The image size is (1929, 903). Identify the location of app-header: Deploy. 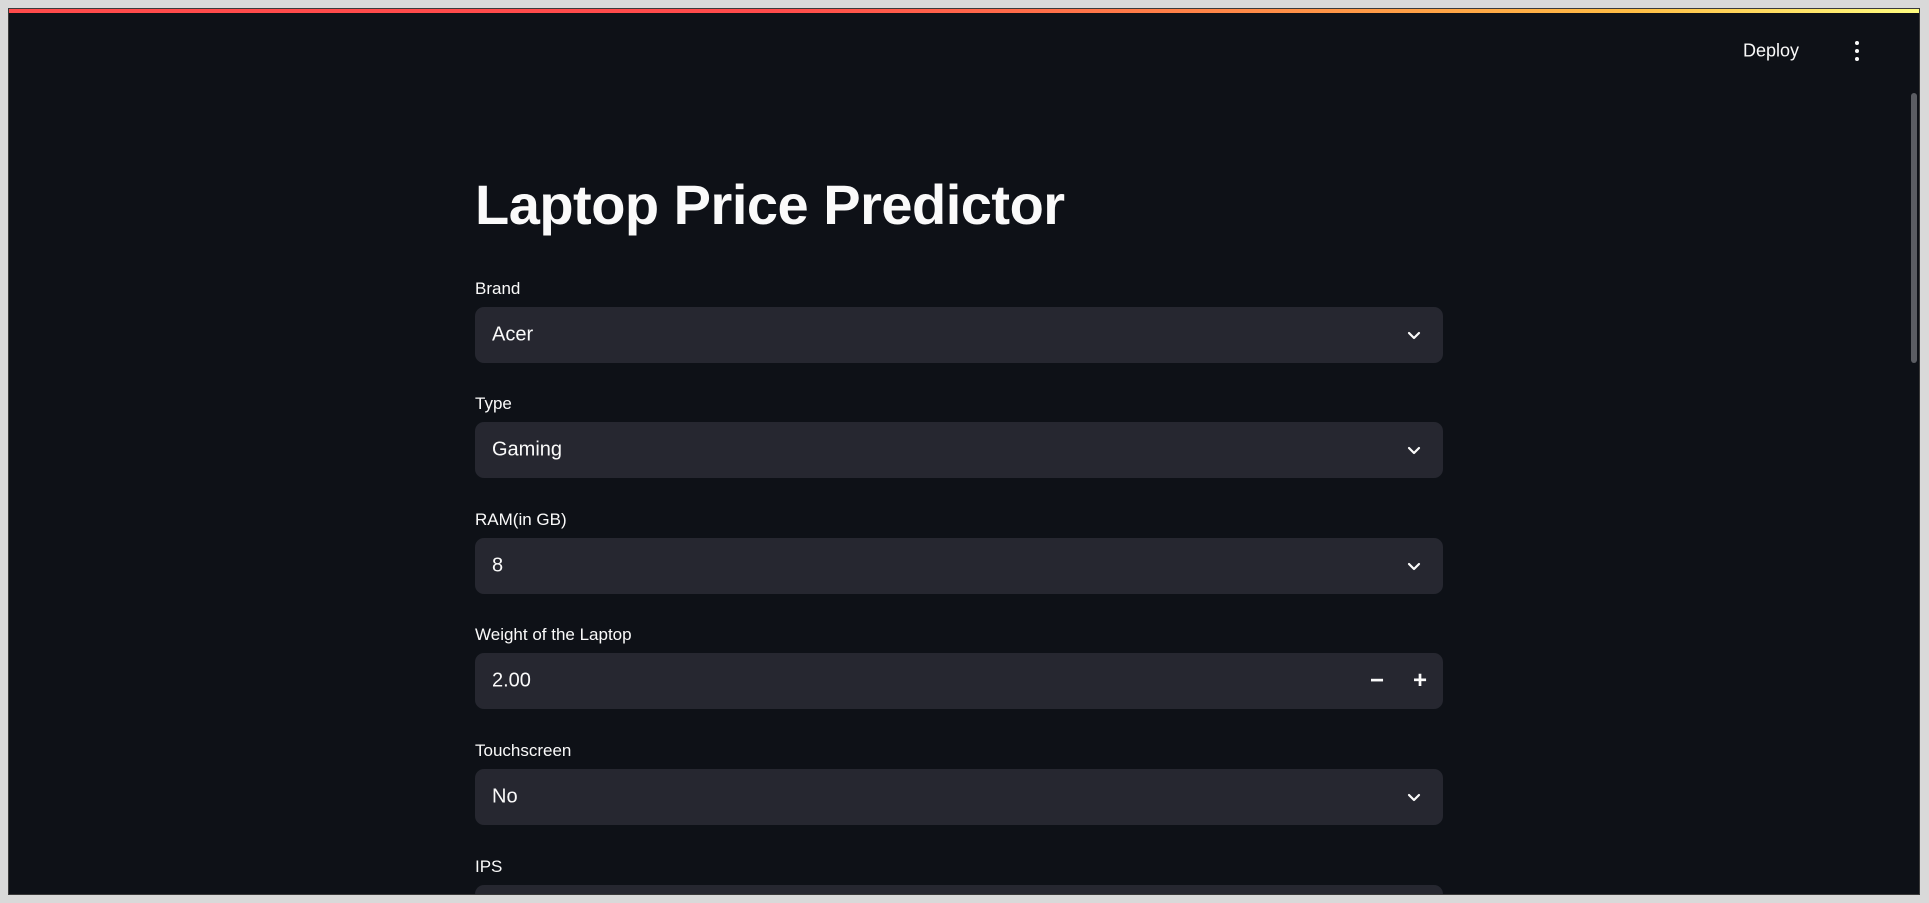
(964, 44).